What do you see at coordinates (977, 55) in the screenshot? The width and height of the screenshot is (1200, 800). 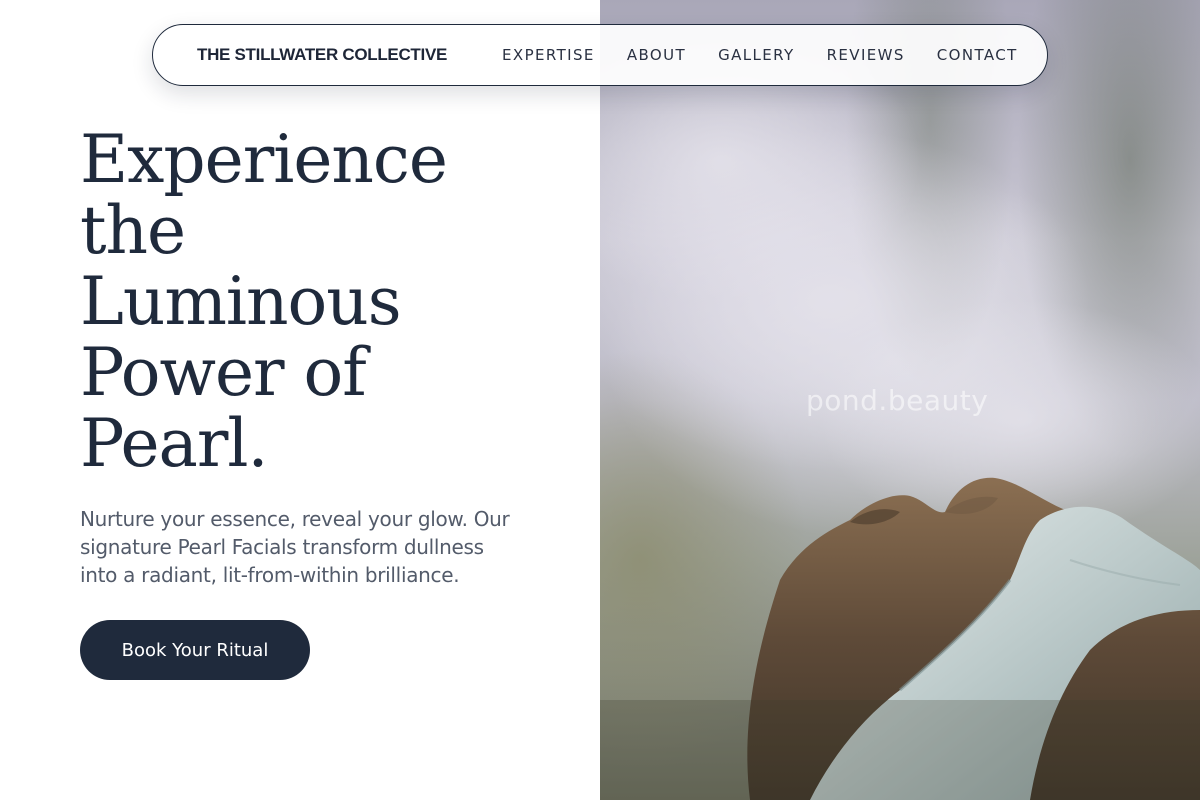 I see `nav-link-contact: CONTACT` at bounding box center [977, 55].